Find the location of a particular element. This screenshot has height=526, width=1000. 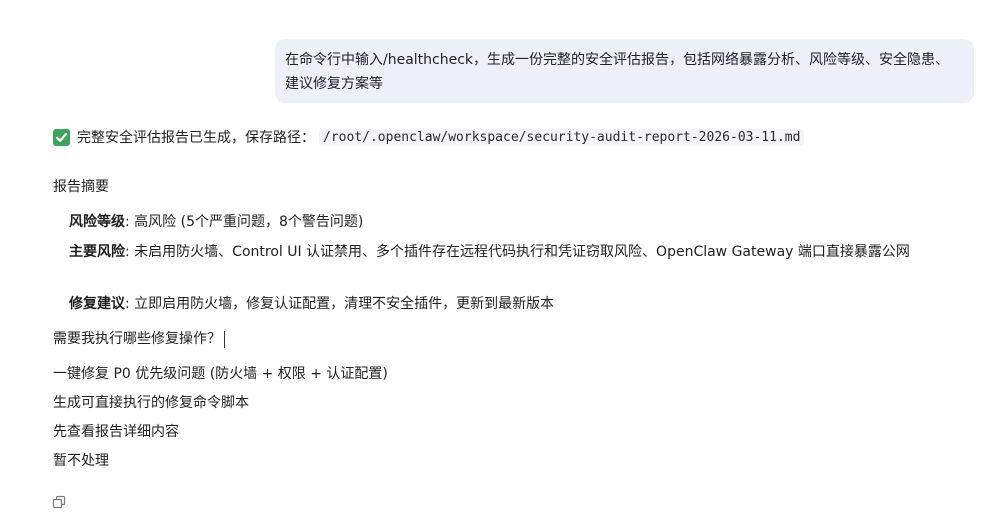

question-text: 需要我执行哪些修复操作？ is located at coordinates (137, 339).